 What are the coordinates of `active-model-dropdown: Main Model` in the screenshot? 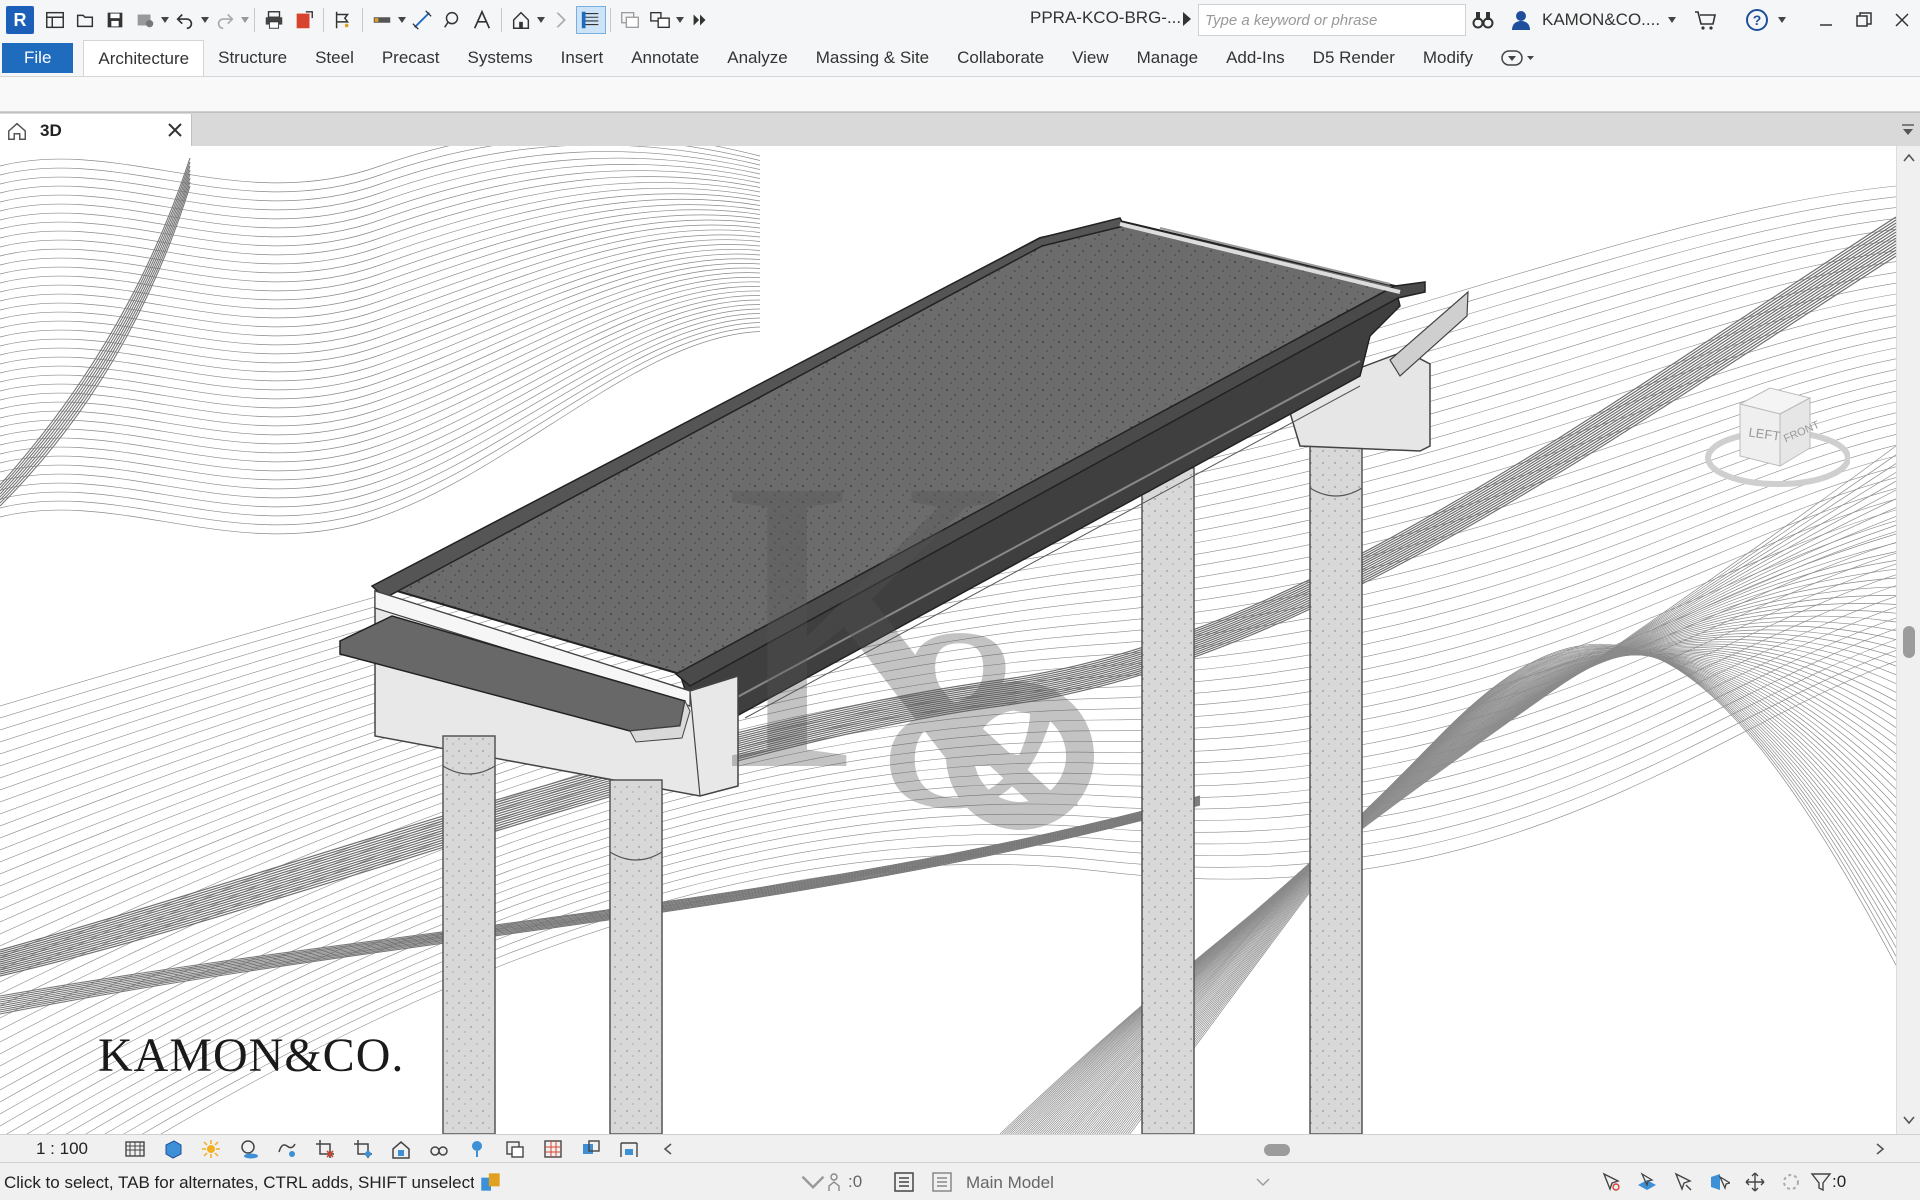 It's located at (1121, 1183).